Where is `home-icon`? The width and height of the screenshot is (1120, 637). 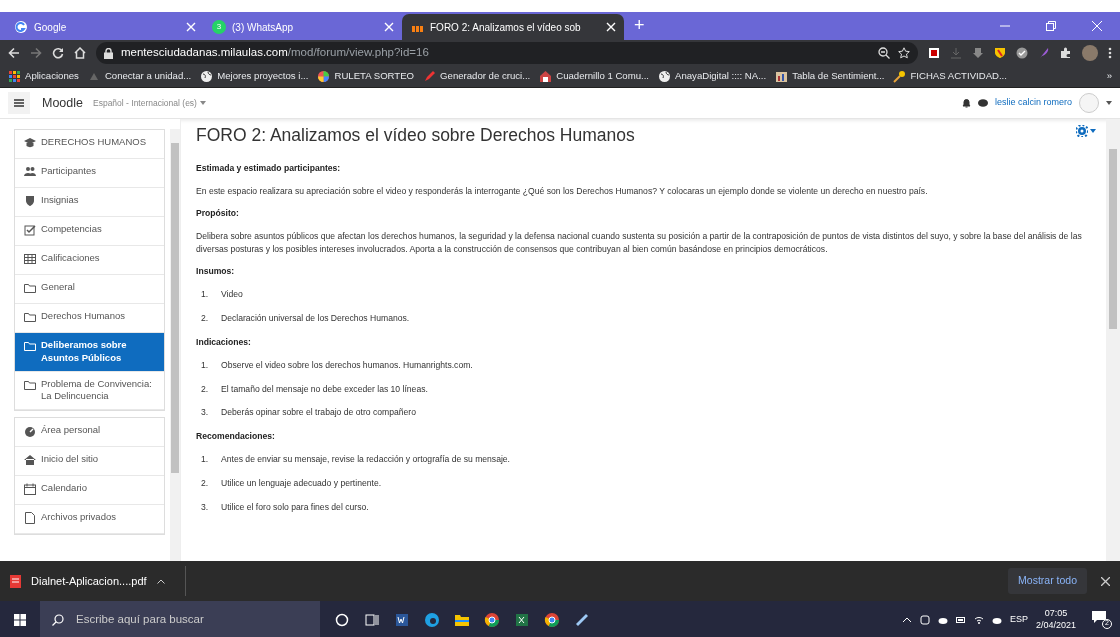
home-icon is located at coordinates (80, 53).